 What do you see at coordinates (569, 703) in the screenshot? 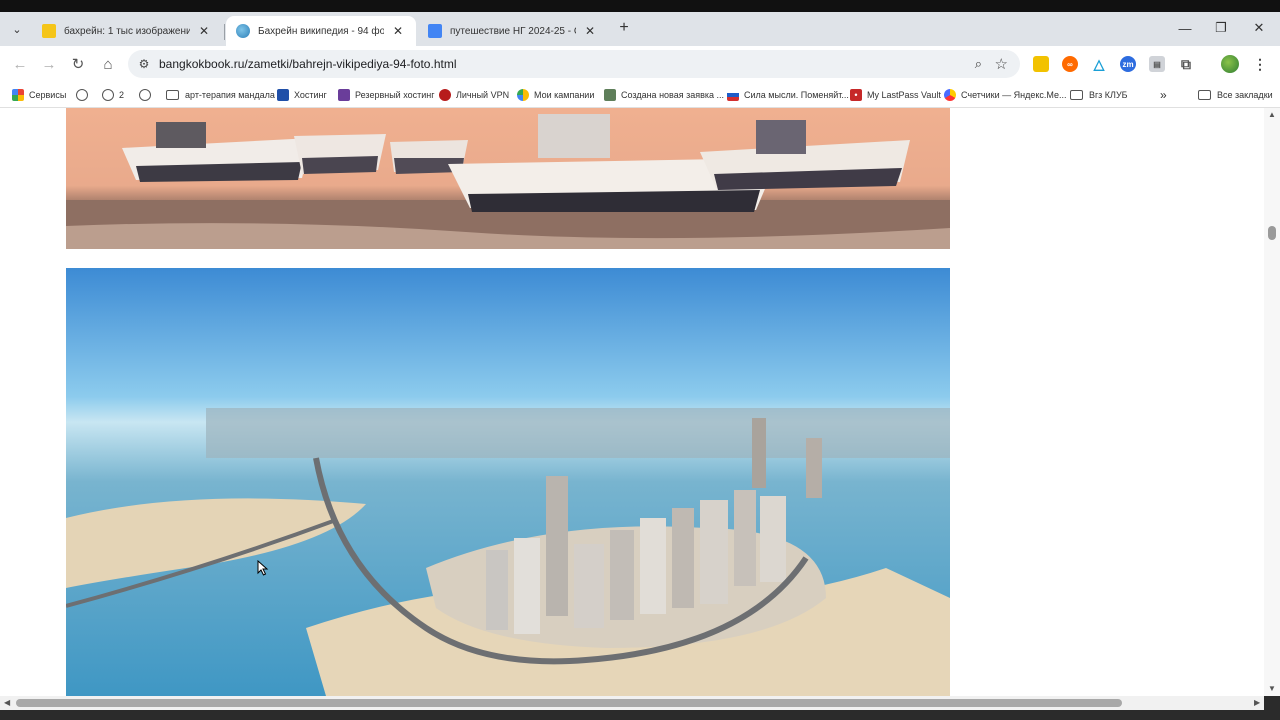
I see `horizontal-scroll-thumb` at bounding box center [569, 703].